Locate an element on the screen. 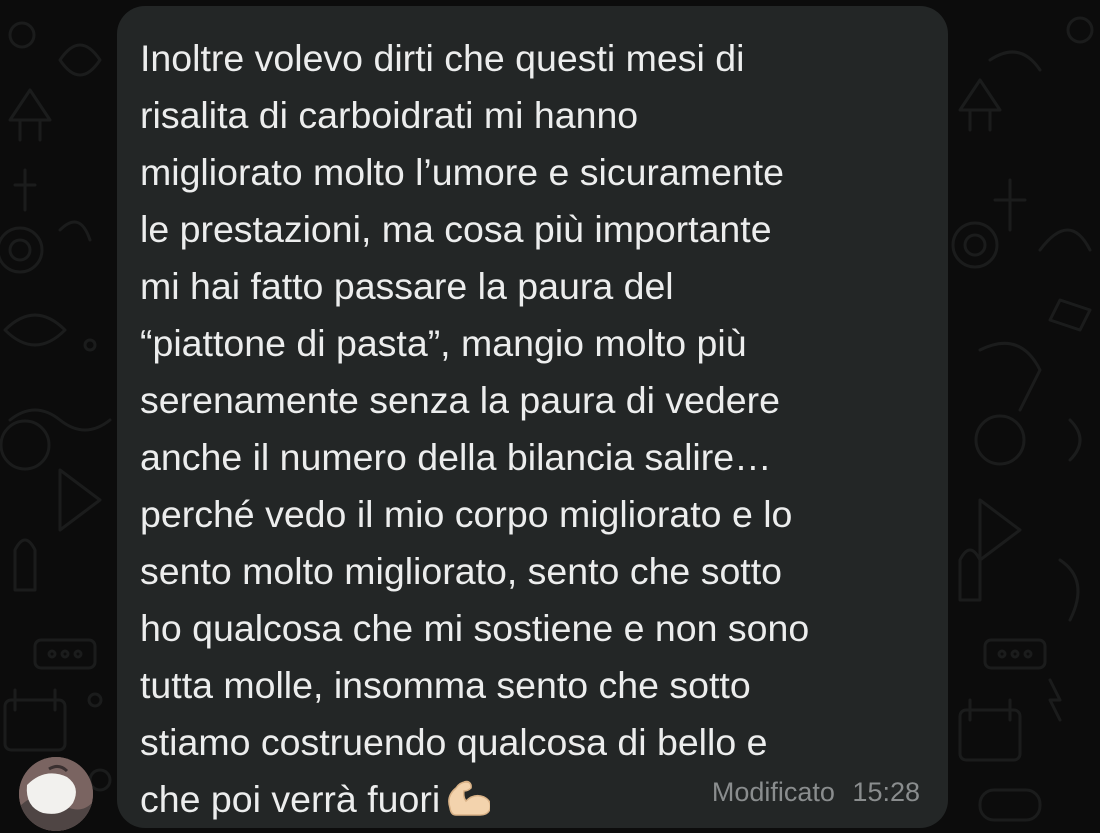  message-line: ho qualcosa che mi sostiene e non sono is located at coordinates (475, 628).